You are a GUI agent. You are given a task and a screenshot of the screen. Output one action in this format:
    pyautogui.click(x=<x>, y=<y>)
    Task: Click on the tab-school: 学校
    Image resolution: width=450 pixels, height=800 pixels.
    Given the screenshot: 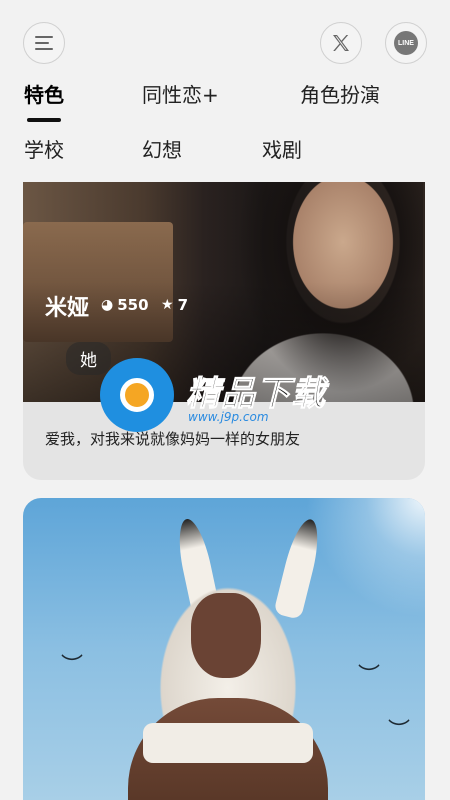 What is the action you would take?
    pyautogui.click(x=44, y=148)
    